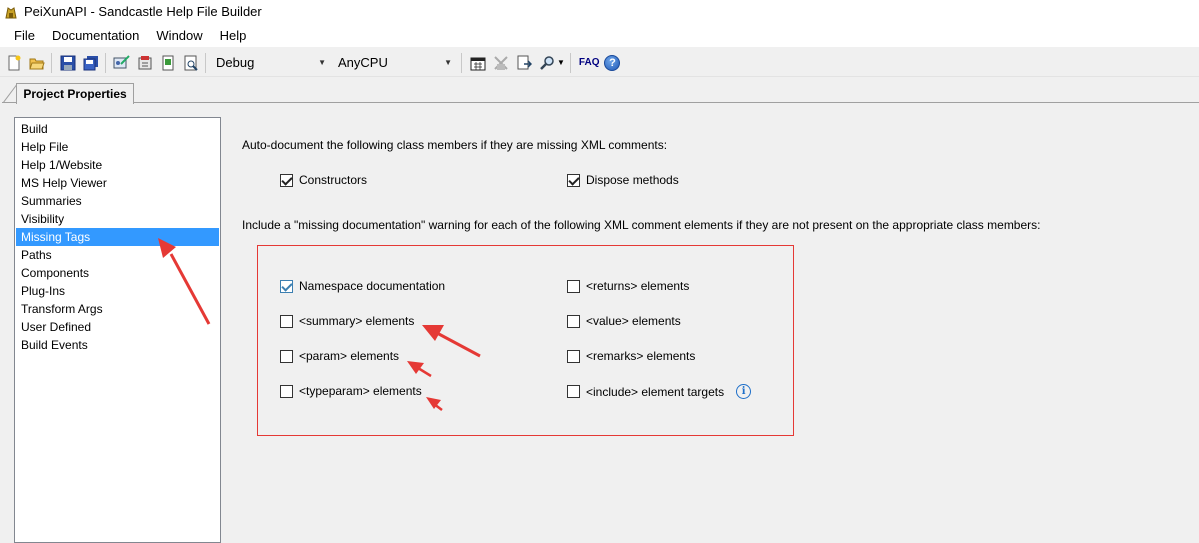 The width and height of the screenshot is (1199, 543). Describe the element at coordinates (744, 391) in the screenshot. I see `info-icon: i` at that location.